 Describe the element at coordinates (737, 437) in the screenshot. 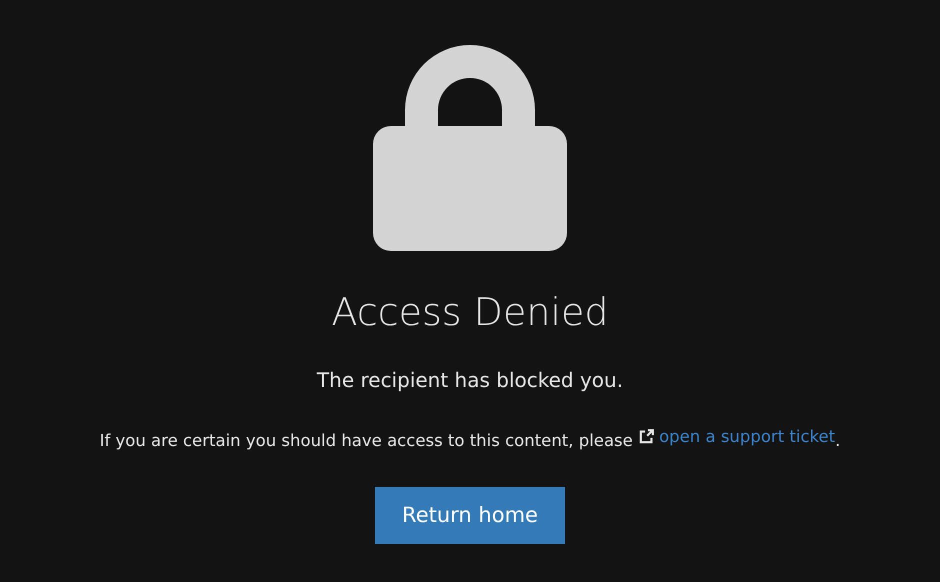

I see `support-ticket-link: open a support ticket` at that location.